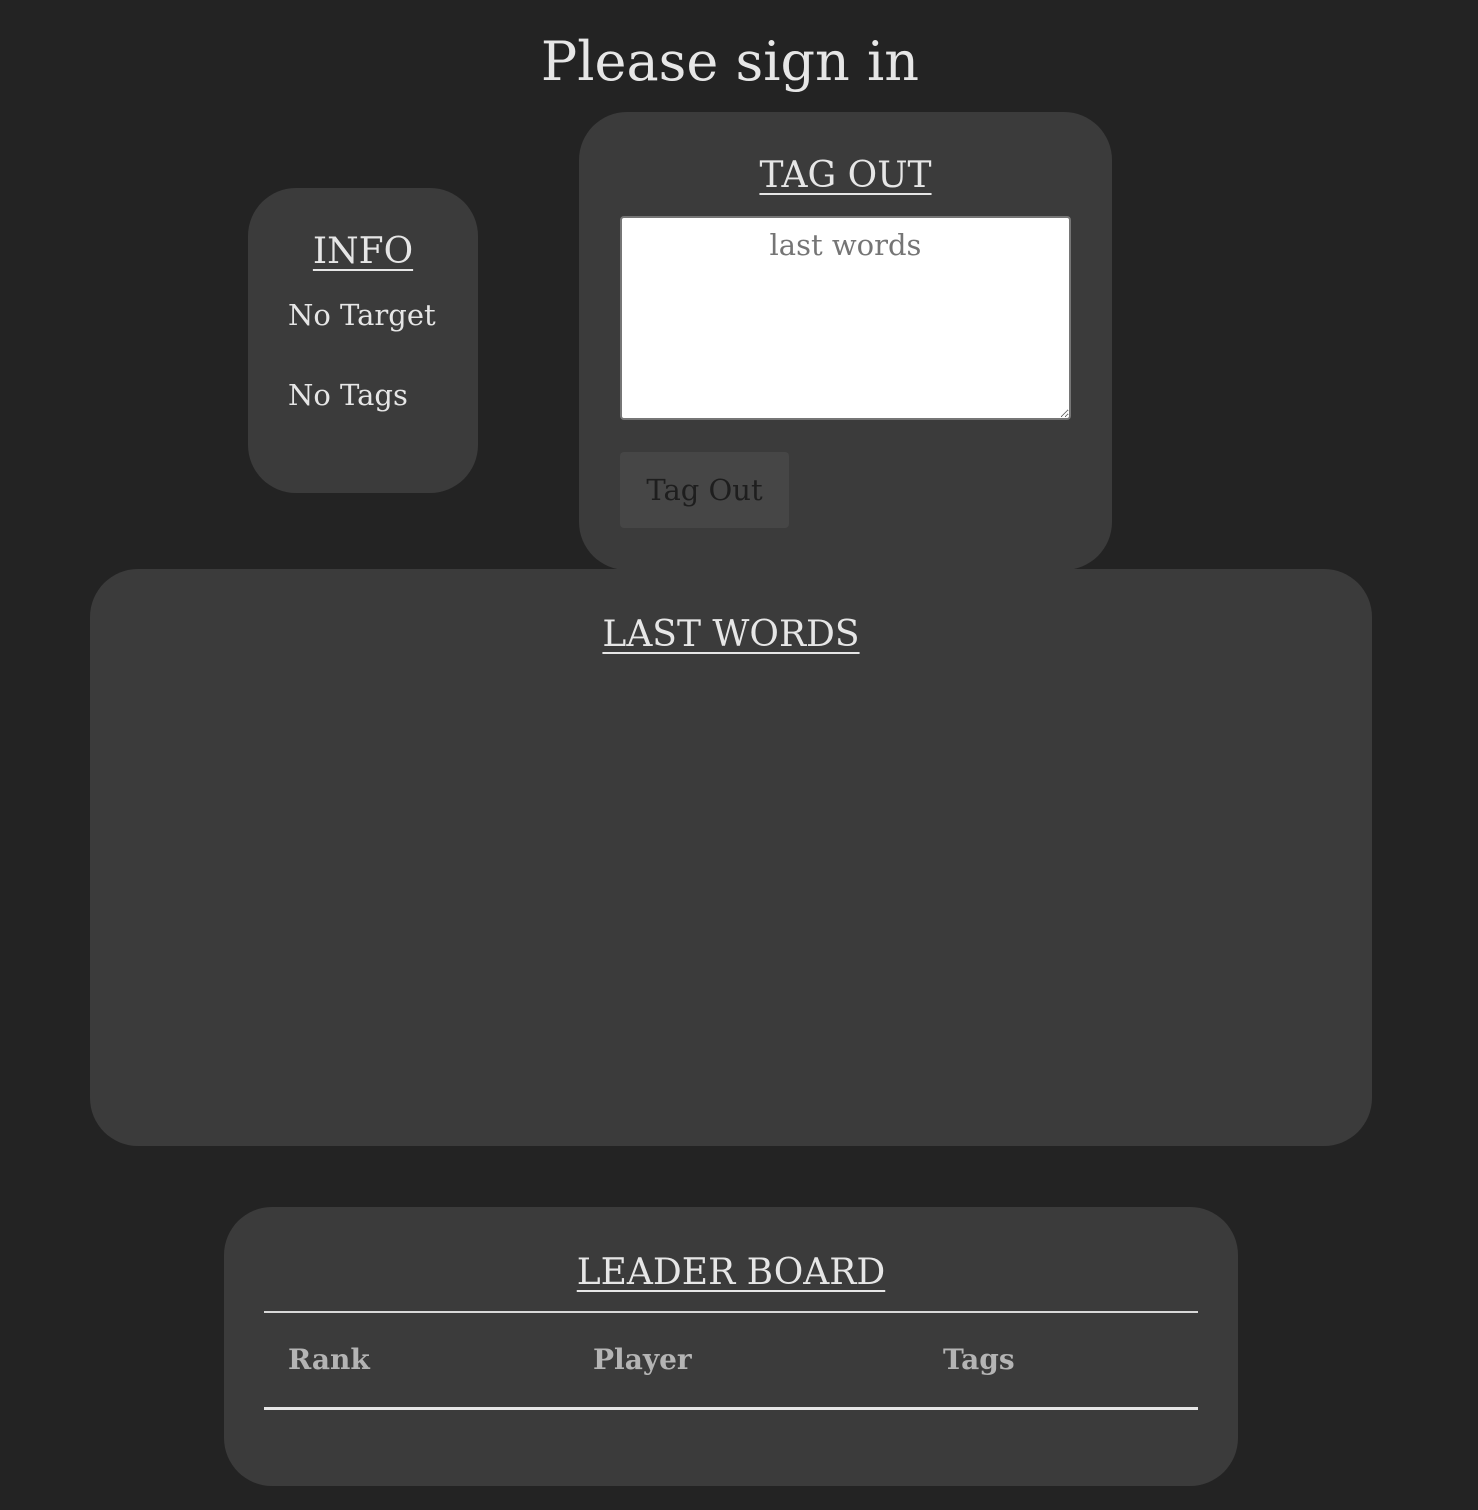 The height and width of the screenshot is (1510, 1478). What do you see at coordinates (845, 175) in the screenshot?
I see `tag-out-heading: TAG OUT` at bounding box center [845, 175].